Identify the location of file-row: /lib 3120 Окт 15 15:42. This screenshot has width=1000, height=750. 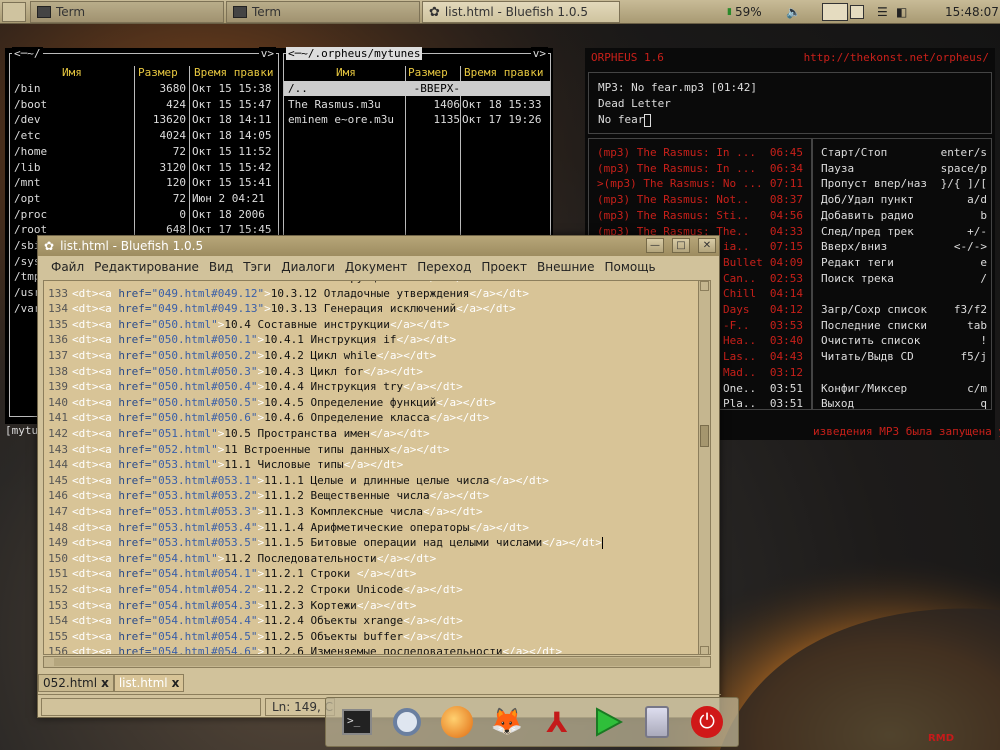
(144, 167).